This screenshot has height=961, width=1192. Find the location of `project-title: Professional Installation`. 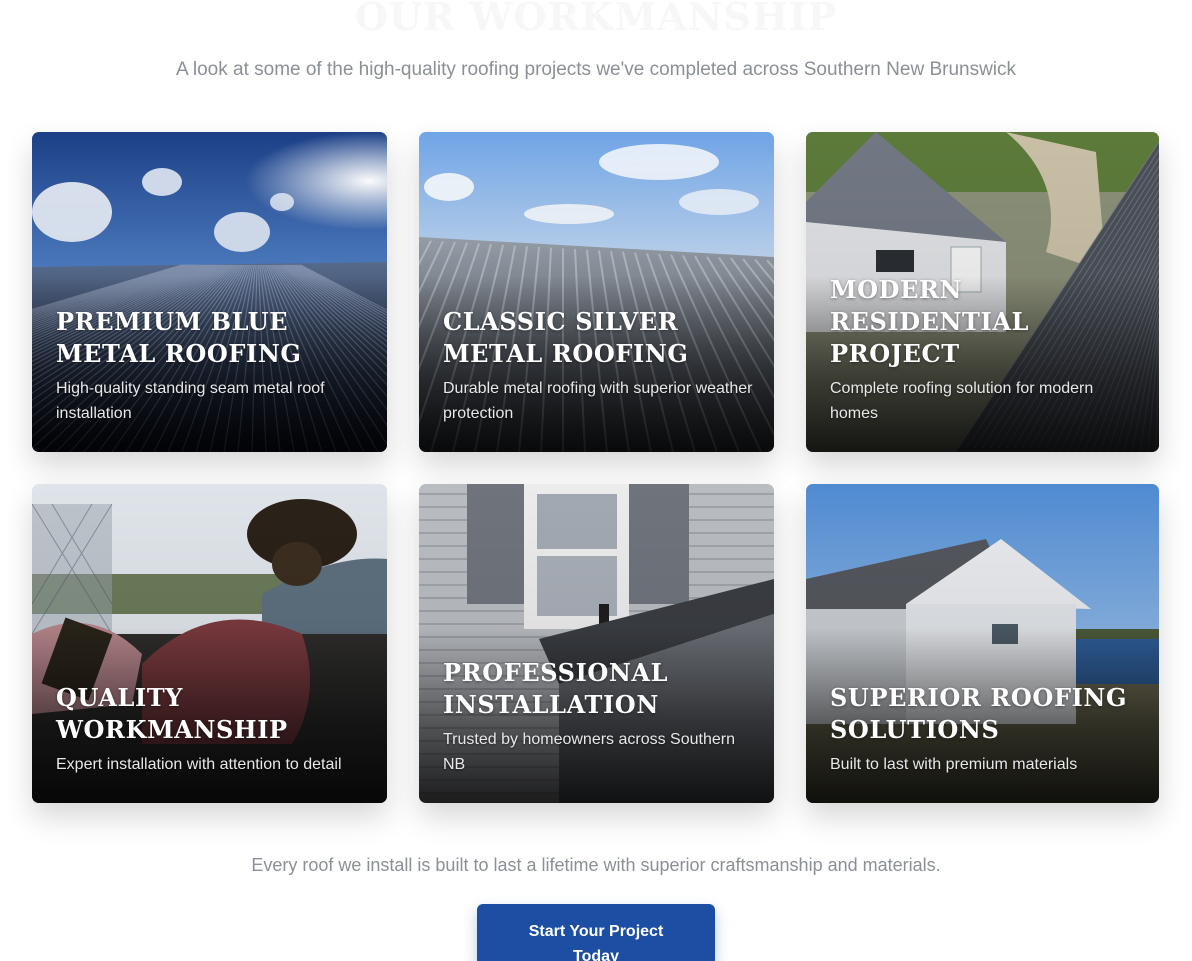

project-title: Professional Installation is located at coordinates (556, 688).